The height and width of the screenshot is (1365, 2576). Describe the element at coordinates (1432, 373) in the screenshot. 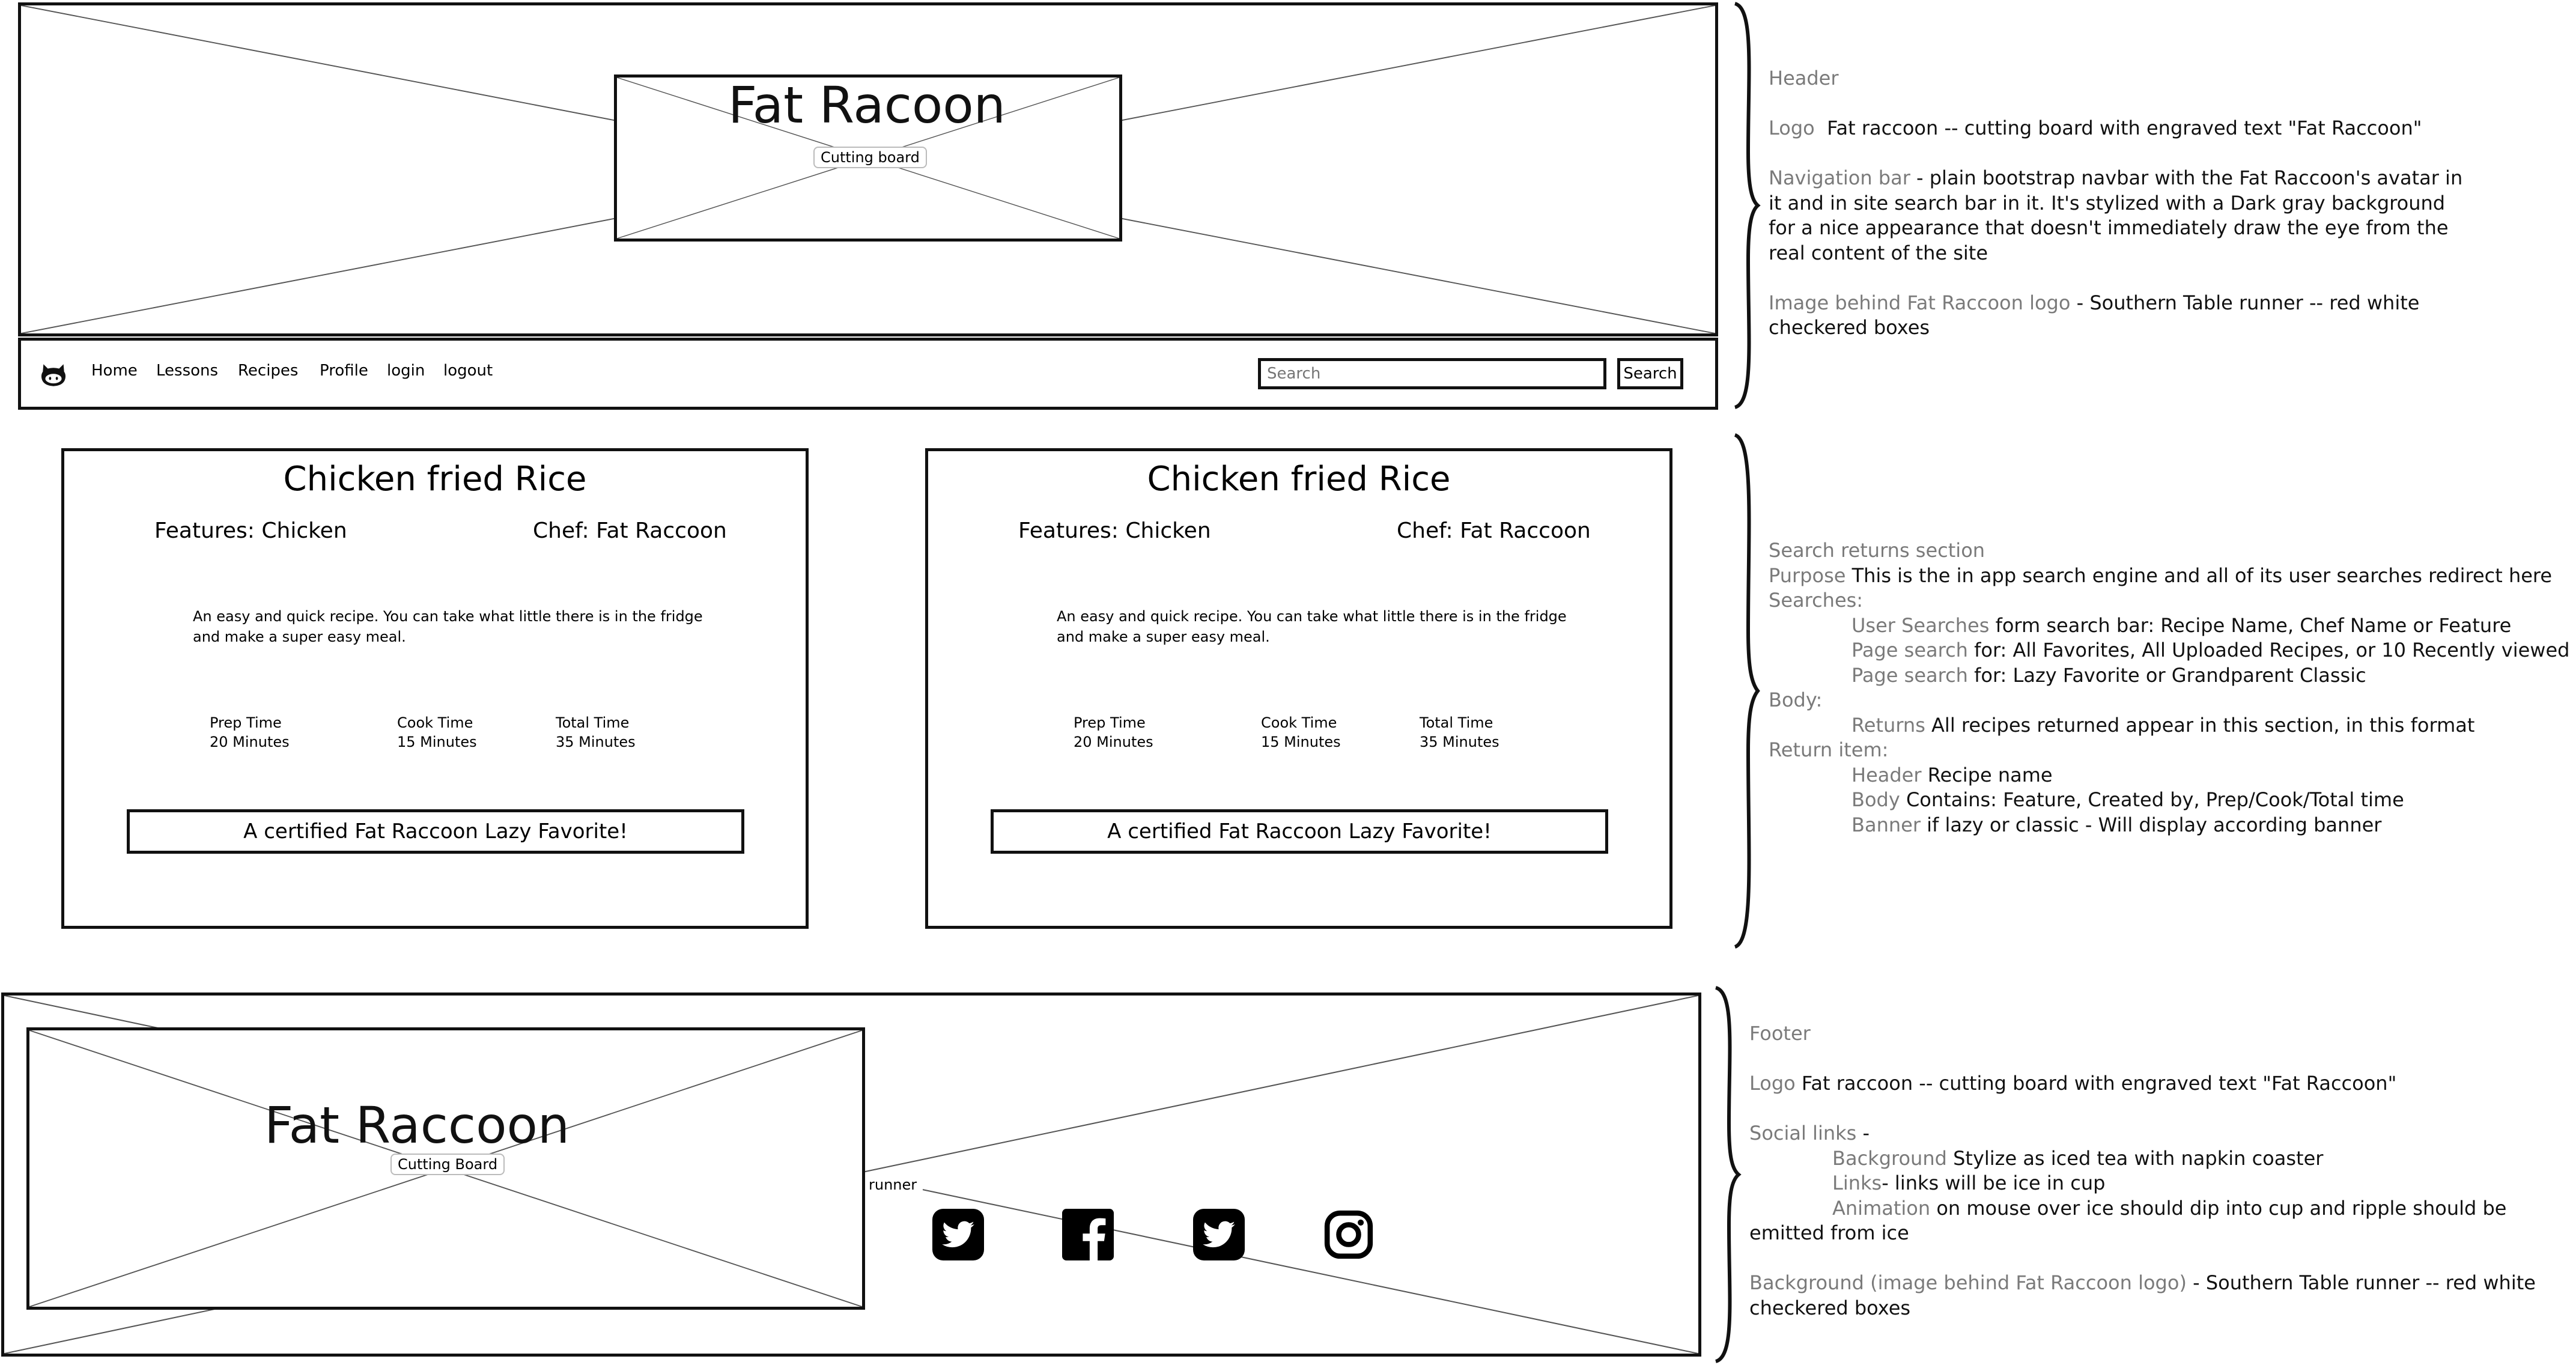

I see `search-input` at that location.